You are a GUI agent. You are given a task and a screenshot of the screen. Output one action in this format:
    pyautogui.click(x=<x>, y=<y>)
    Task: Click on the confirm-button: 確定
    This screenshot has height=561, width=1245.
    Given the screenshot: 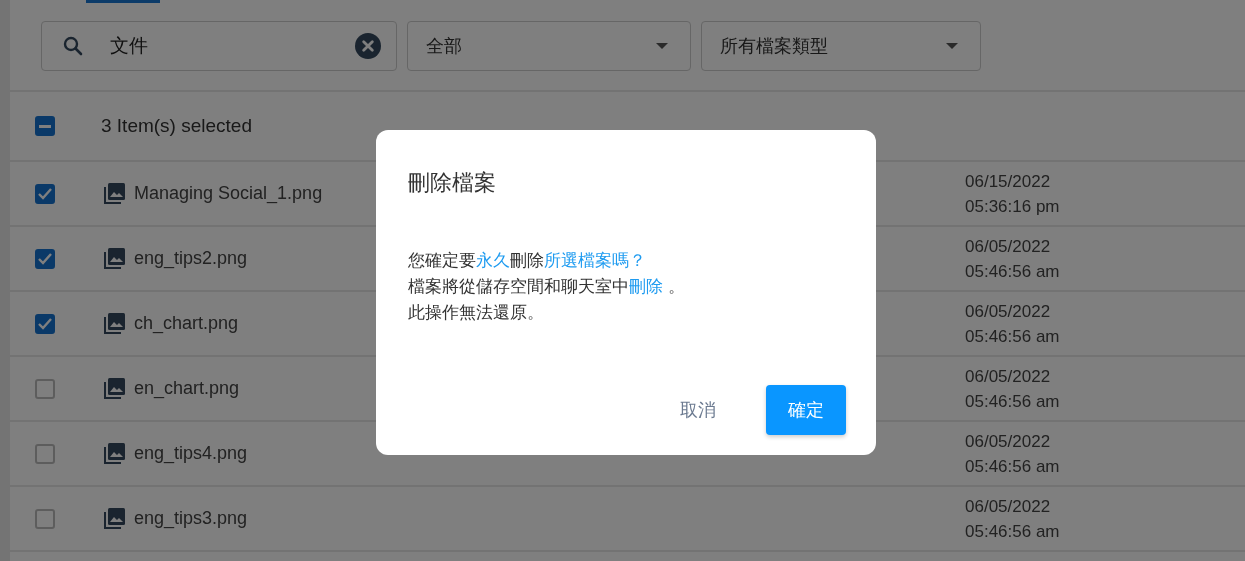 What is the action you would take?
    pyautogui.click(x=806, y=410)
    